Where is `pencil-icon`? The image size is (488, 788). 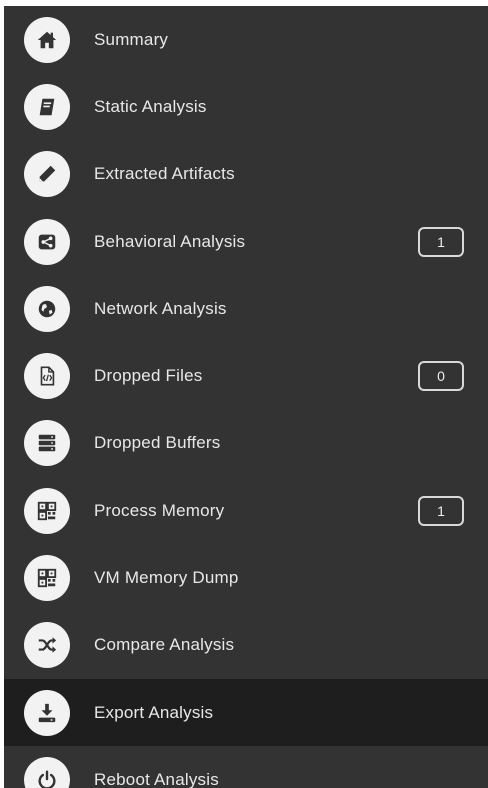 pencil-icon is located at coordinates (47, 174).